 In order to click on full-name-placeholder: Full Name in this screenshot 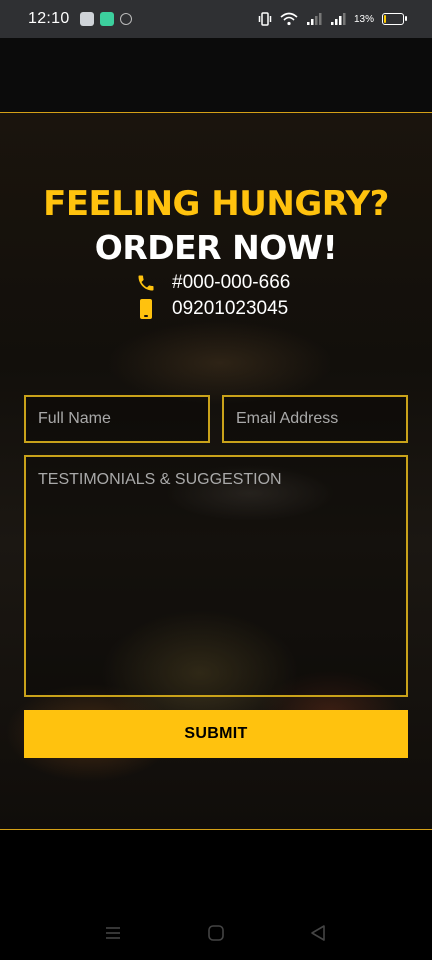, I will do `click(74, 418)`.